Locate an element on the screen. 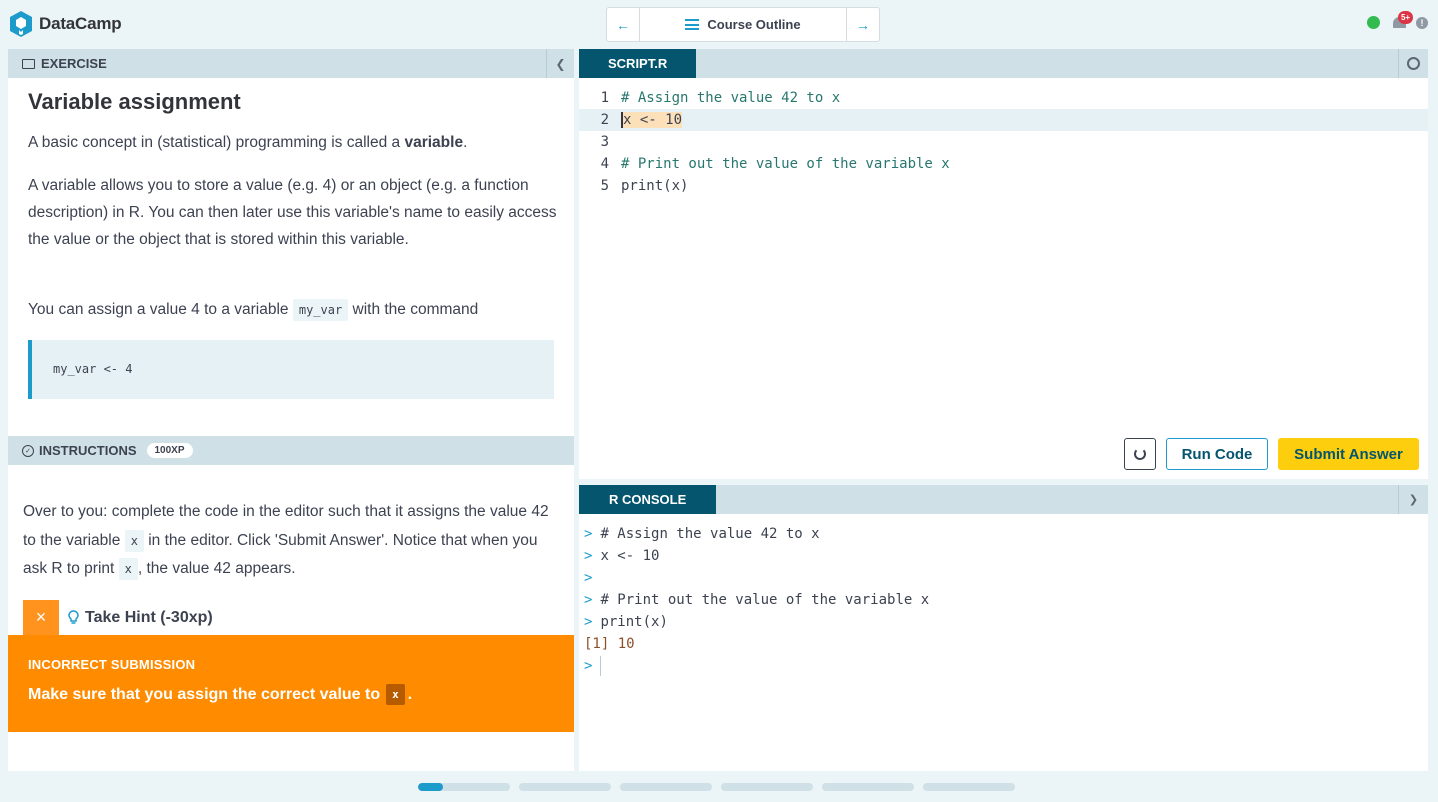 The width and height of the screenshot is (1438, 802). console-text: # Assign the value 42 to x is located at coordinates (710, 534).